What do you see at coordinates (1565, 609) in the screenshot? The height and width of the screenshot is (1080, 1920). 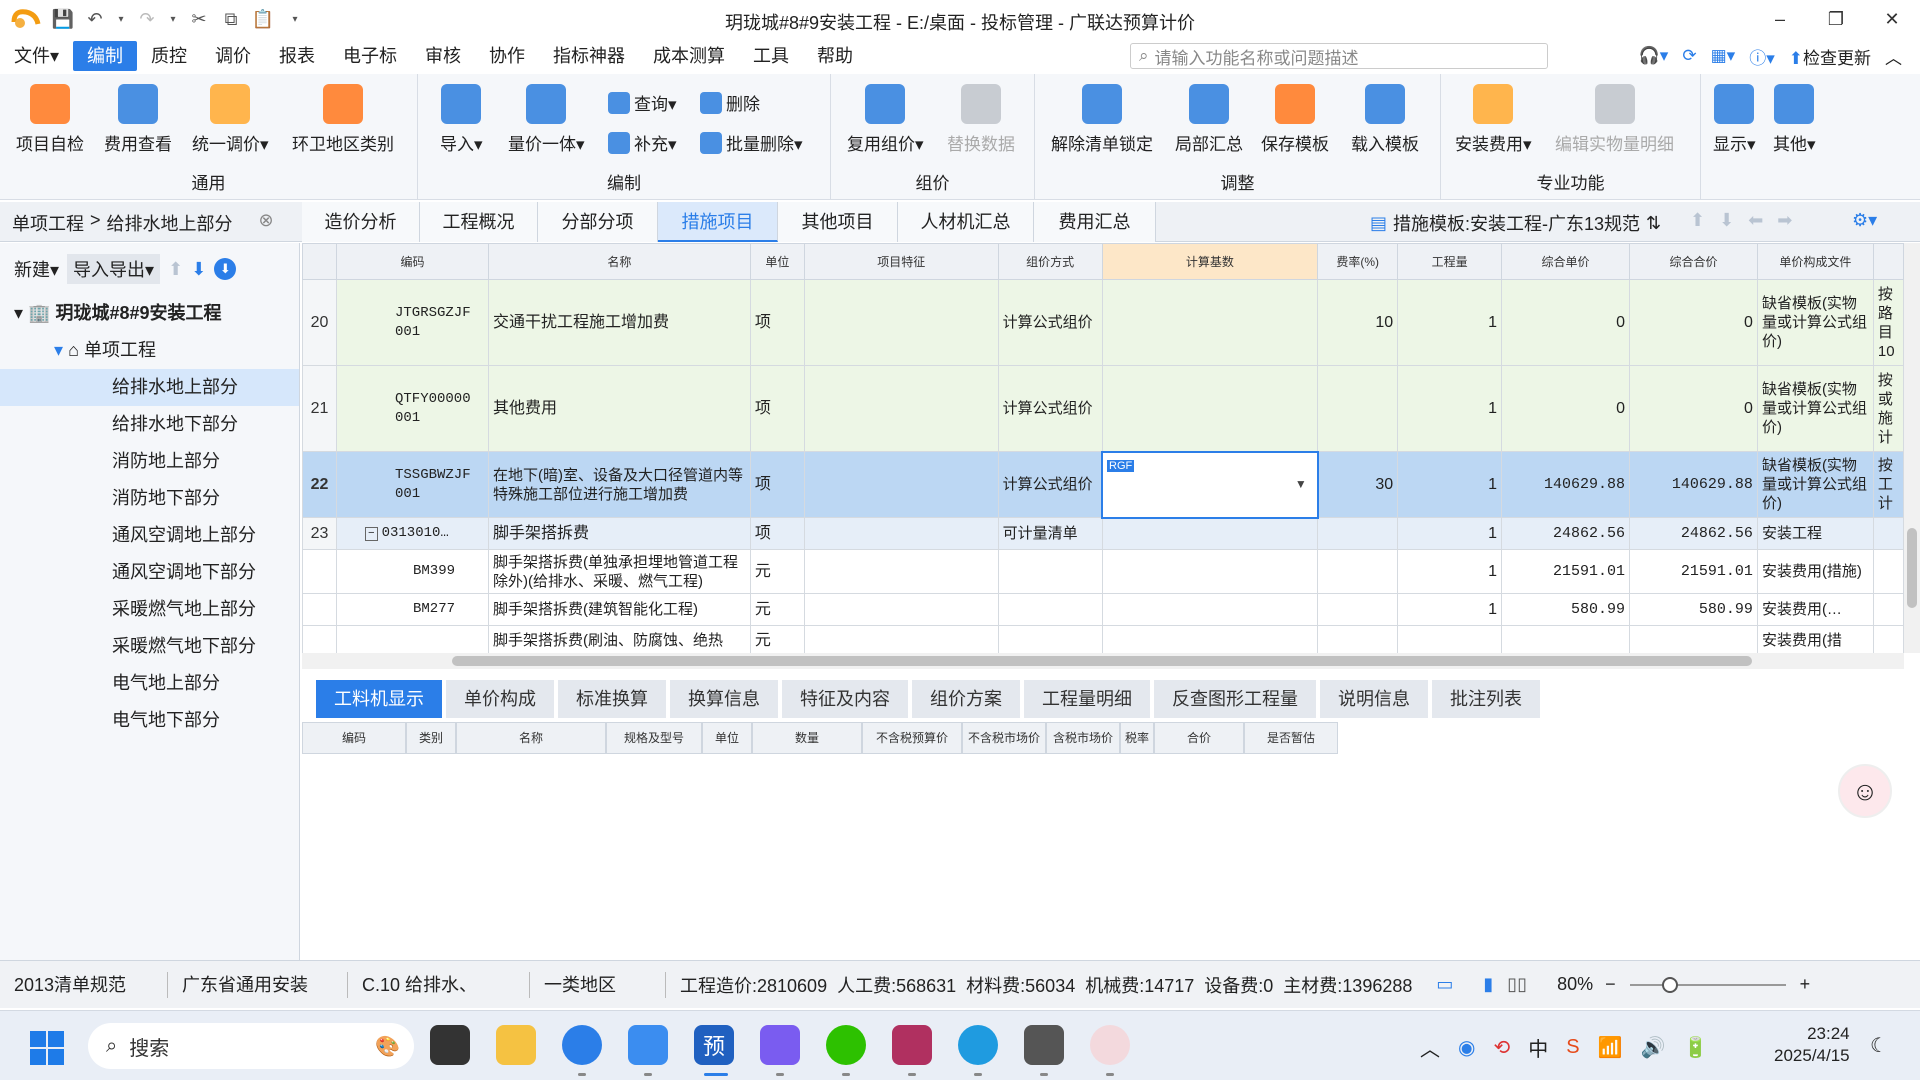 I see `cell-price: 580.99` at bounding box center [1565, 609].